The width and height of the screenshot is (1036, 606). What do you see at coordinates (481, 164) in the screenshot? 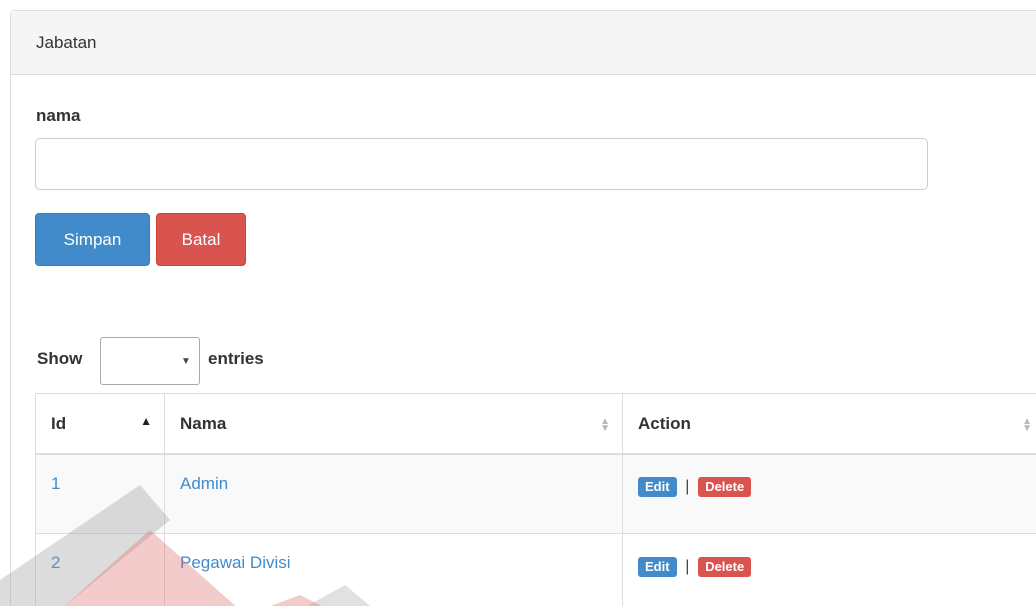
I see `nama-input` at bounding box center [481, 164].